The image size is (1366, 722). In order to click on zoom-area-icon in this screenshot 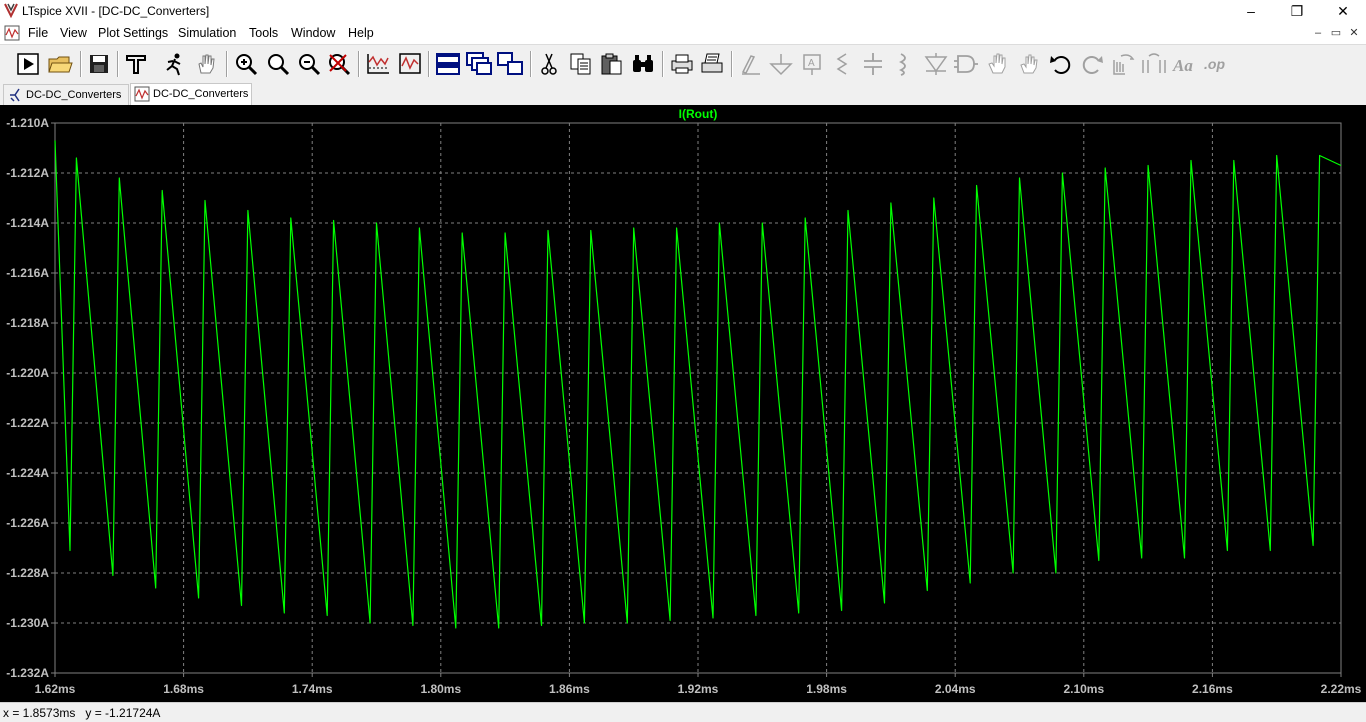, I will do `click(278, 64)`.